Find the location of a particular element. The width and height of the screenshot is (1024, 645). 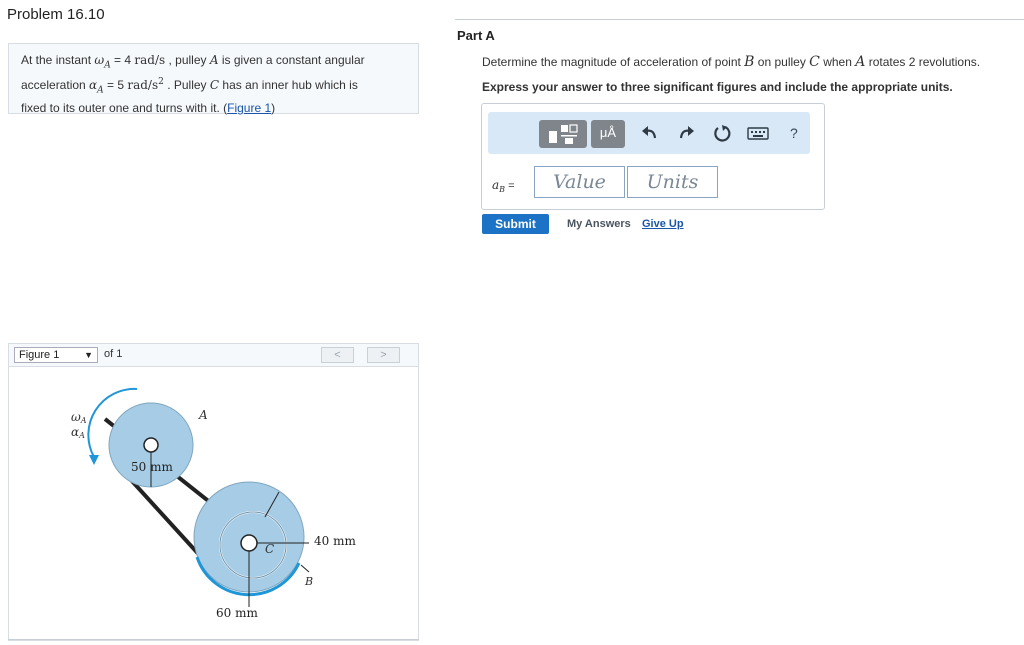

value-input: Value is located at coordinates (579, 182).